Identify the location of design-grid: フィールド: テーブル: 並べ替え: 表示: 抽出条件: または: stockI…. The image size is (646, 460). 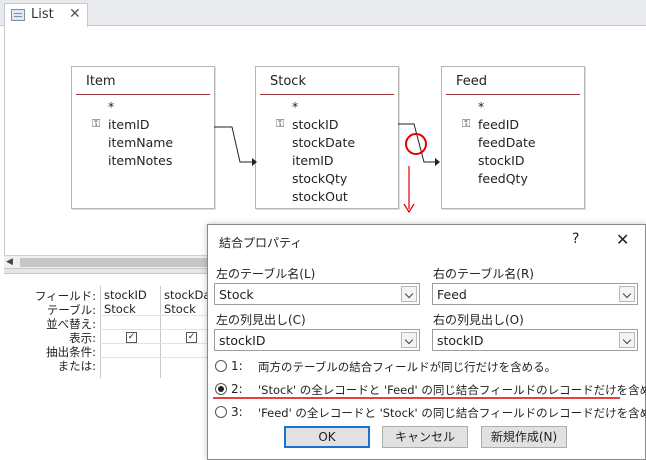
(120, 327).